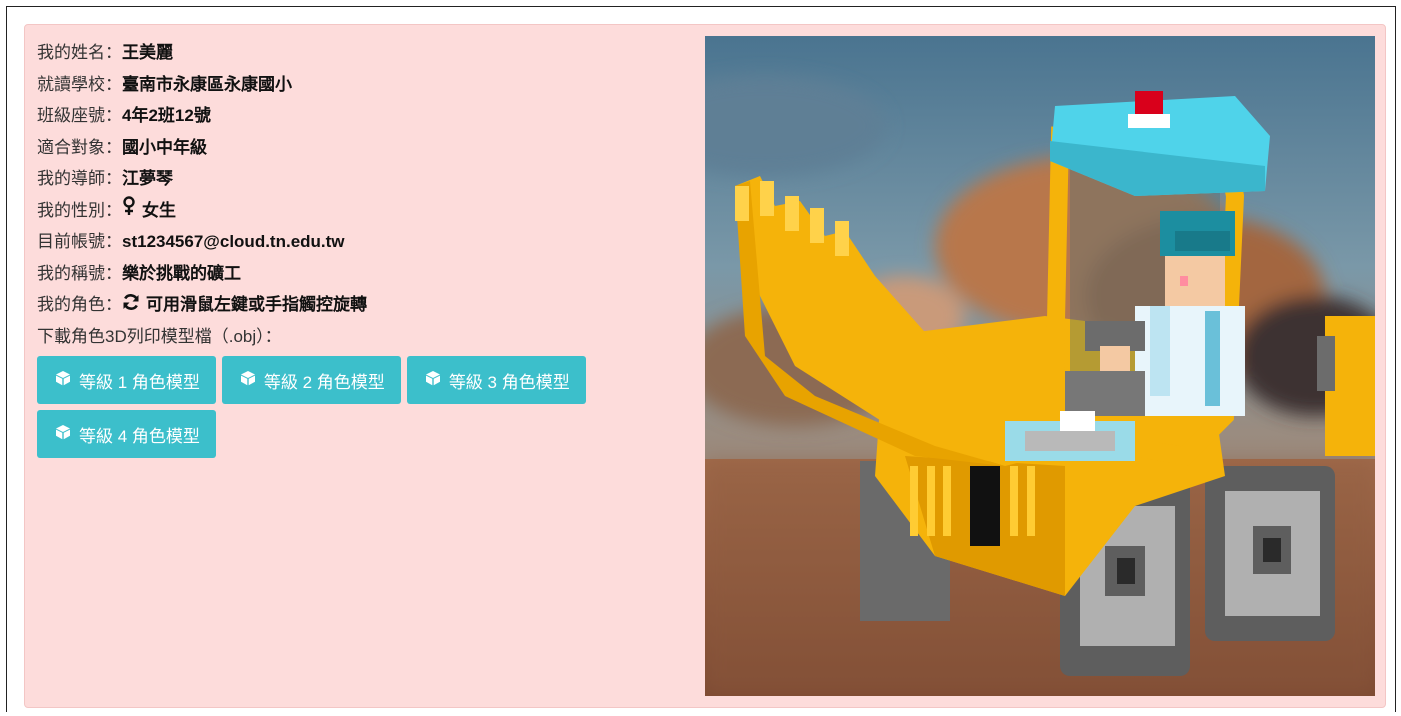  What do you see at coordinates (129, 211) in the screenshot?
I see `venus-icon` at bounding box center [129, 211].